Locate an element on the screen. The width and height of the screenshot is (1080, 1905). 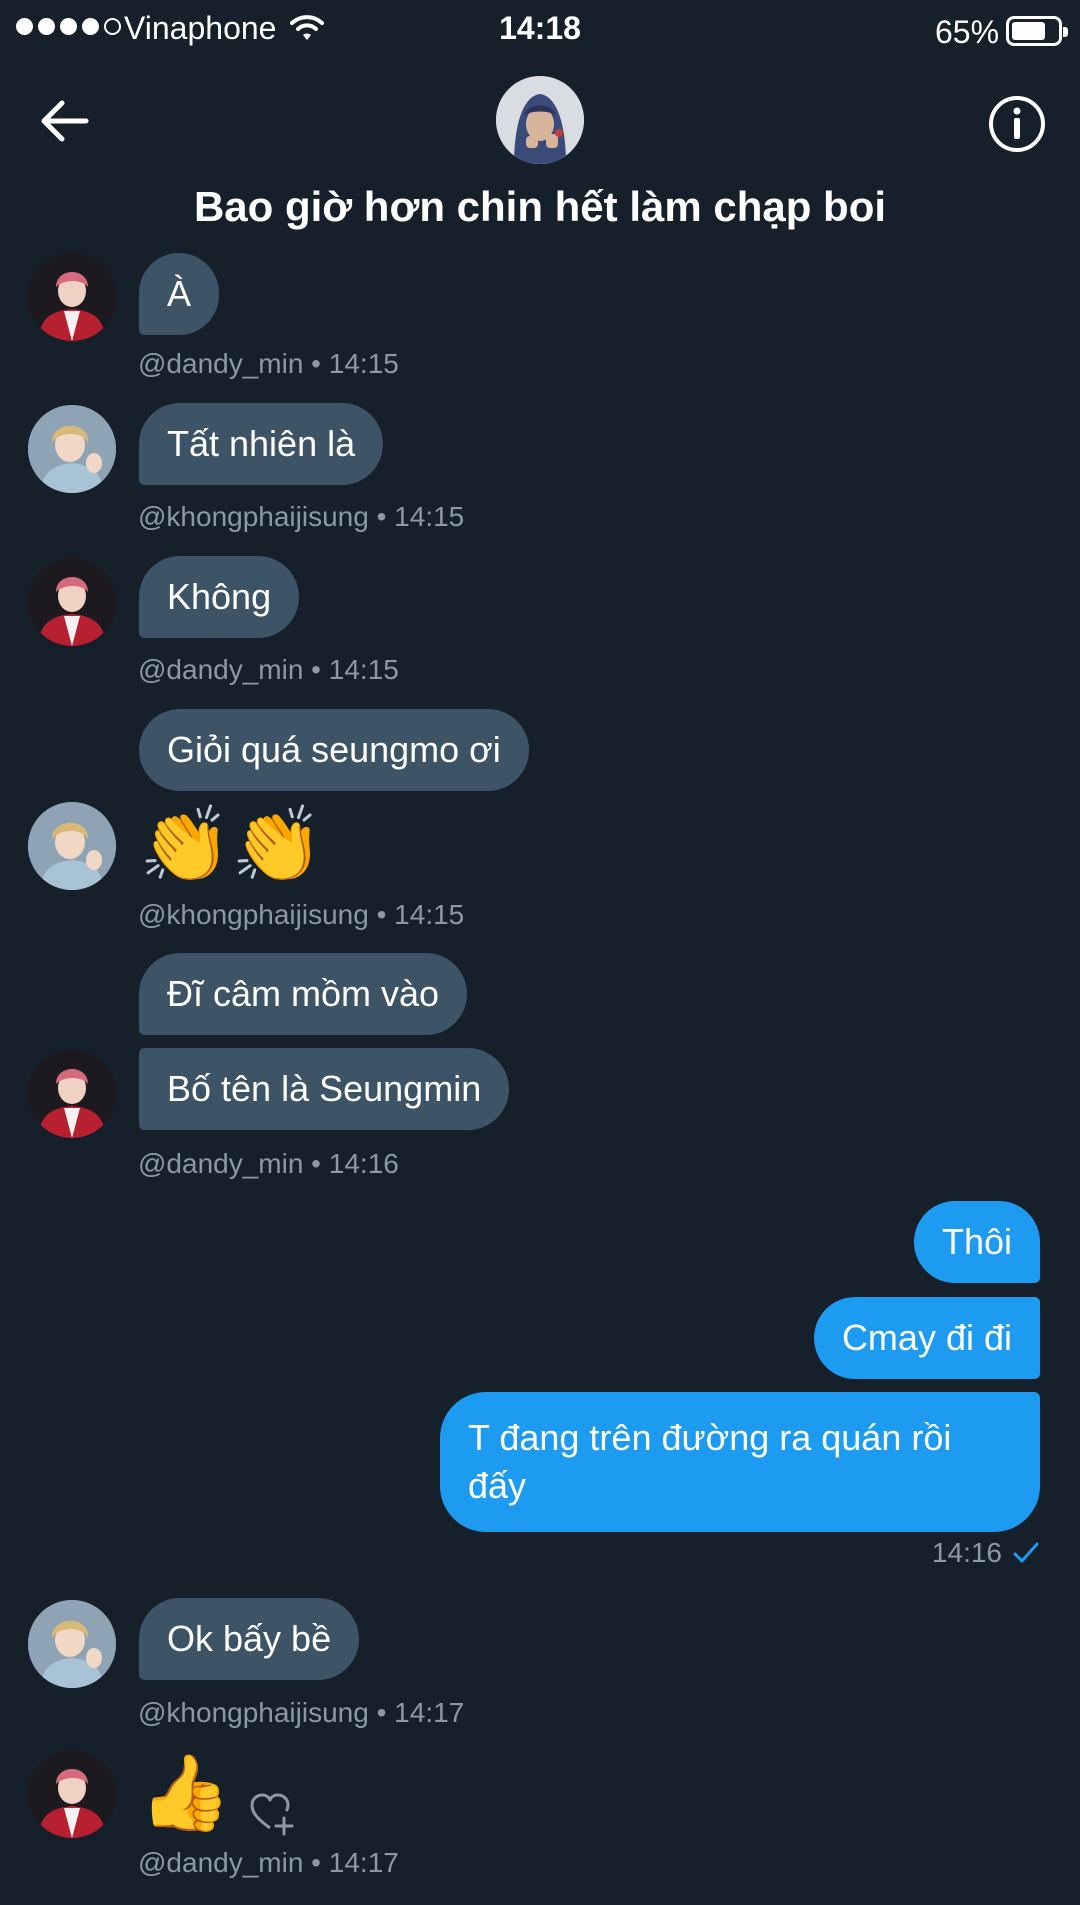
status-time: 14:18 is located at coordinates (540, 28).